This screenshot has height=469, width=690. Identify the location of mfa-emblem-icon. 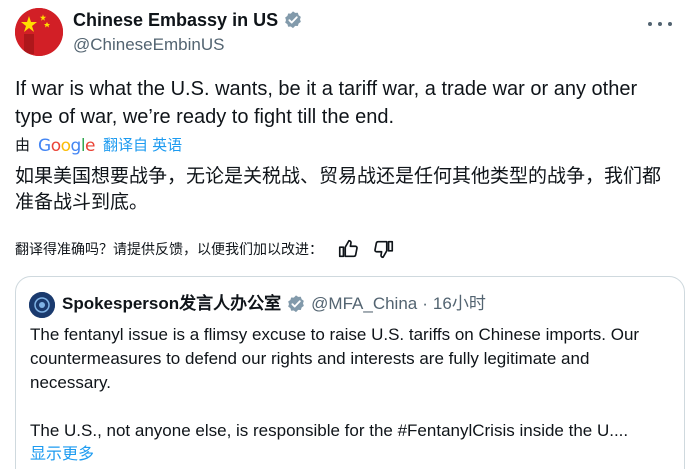
(42, 305).